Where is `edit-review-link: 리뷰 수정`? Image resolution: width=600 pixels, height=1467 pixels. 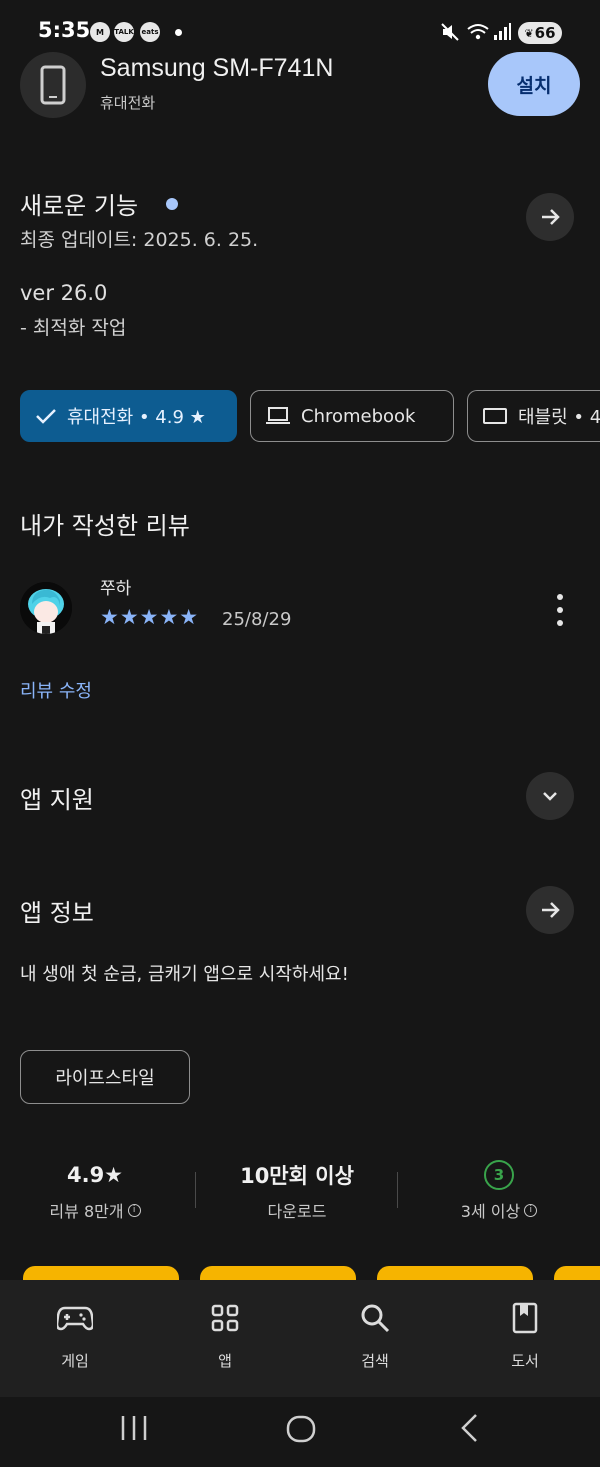
edit-review-link: 리뷰 수정 is located at coordinates (56, 690).